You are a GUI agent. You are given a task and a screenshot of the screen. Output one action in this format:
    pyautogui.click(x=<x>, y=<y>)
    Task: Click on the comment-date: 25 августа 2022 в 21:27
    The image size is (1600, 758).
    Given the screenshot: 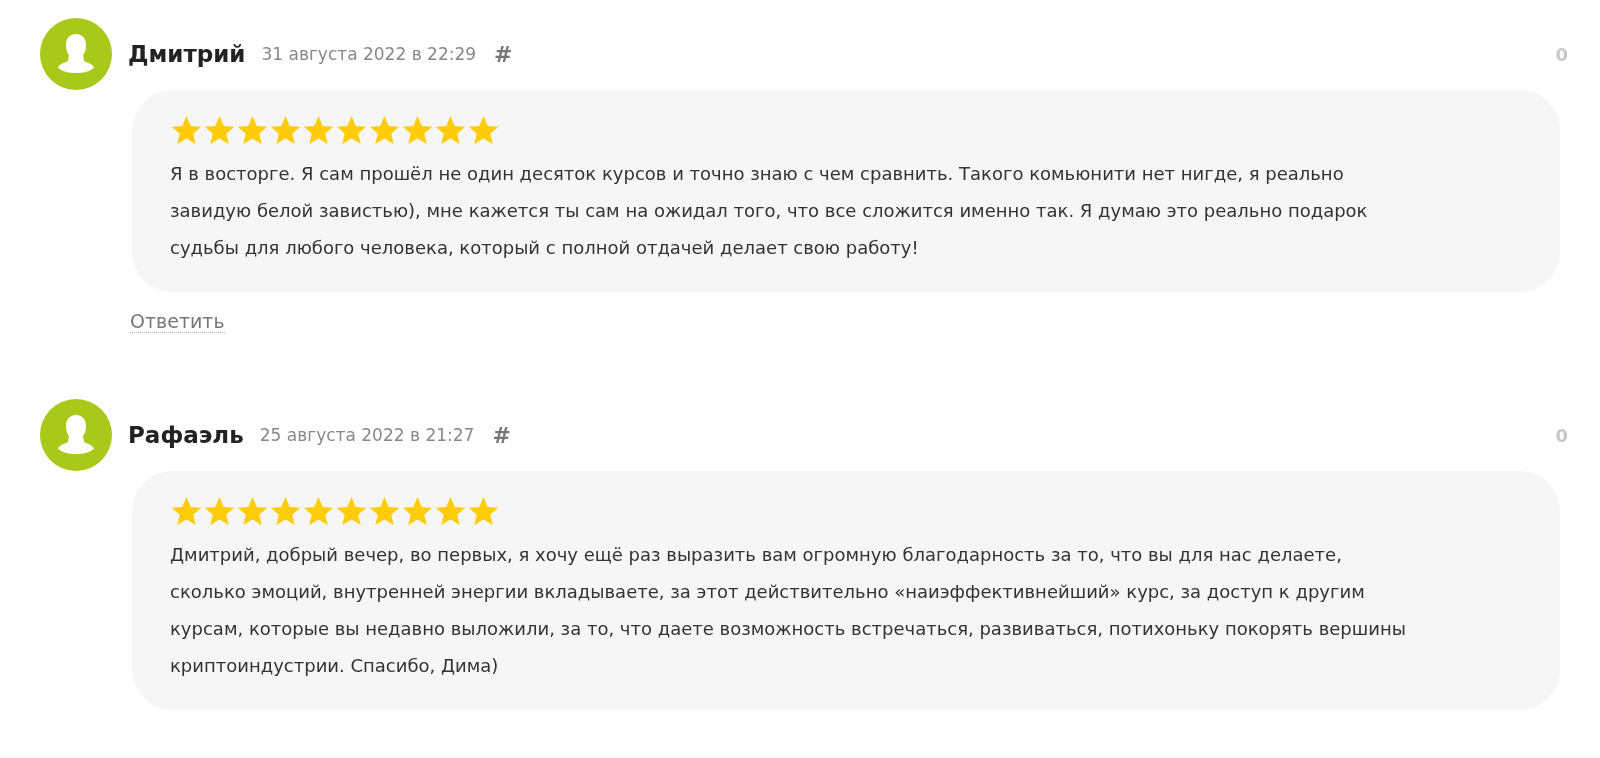 What is the action you would take?
    pyautogui.click(x=367, y=435)
    